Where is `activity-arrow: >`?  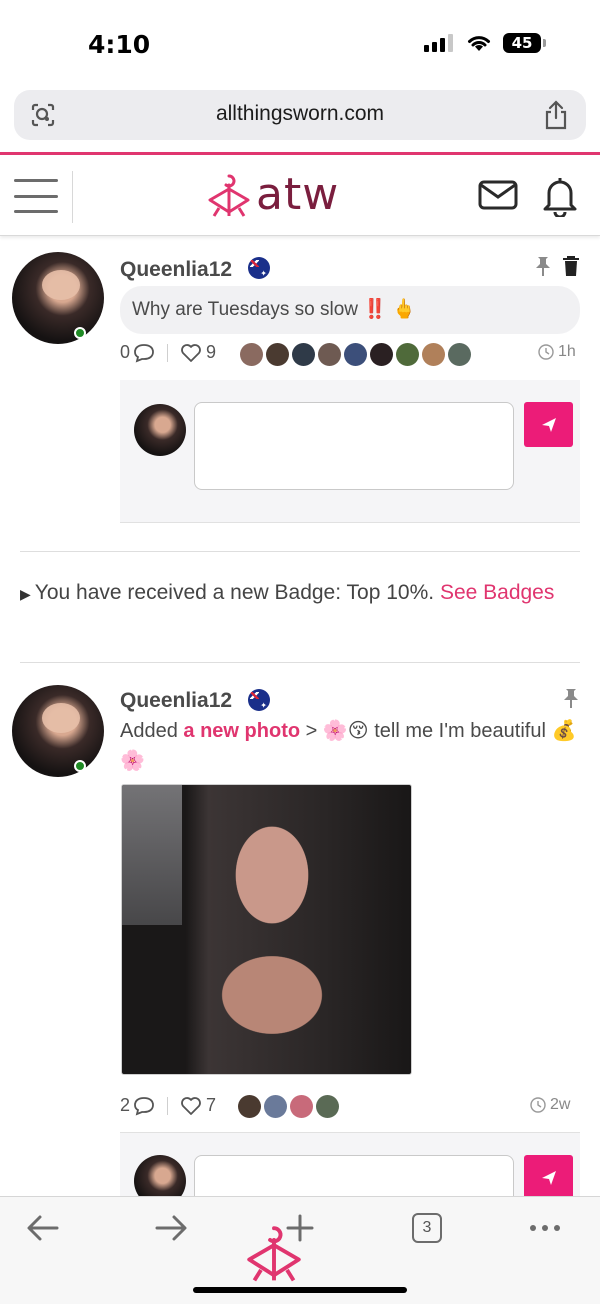
activity-arrow: > is located at coordinates (311, 731).